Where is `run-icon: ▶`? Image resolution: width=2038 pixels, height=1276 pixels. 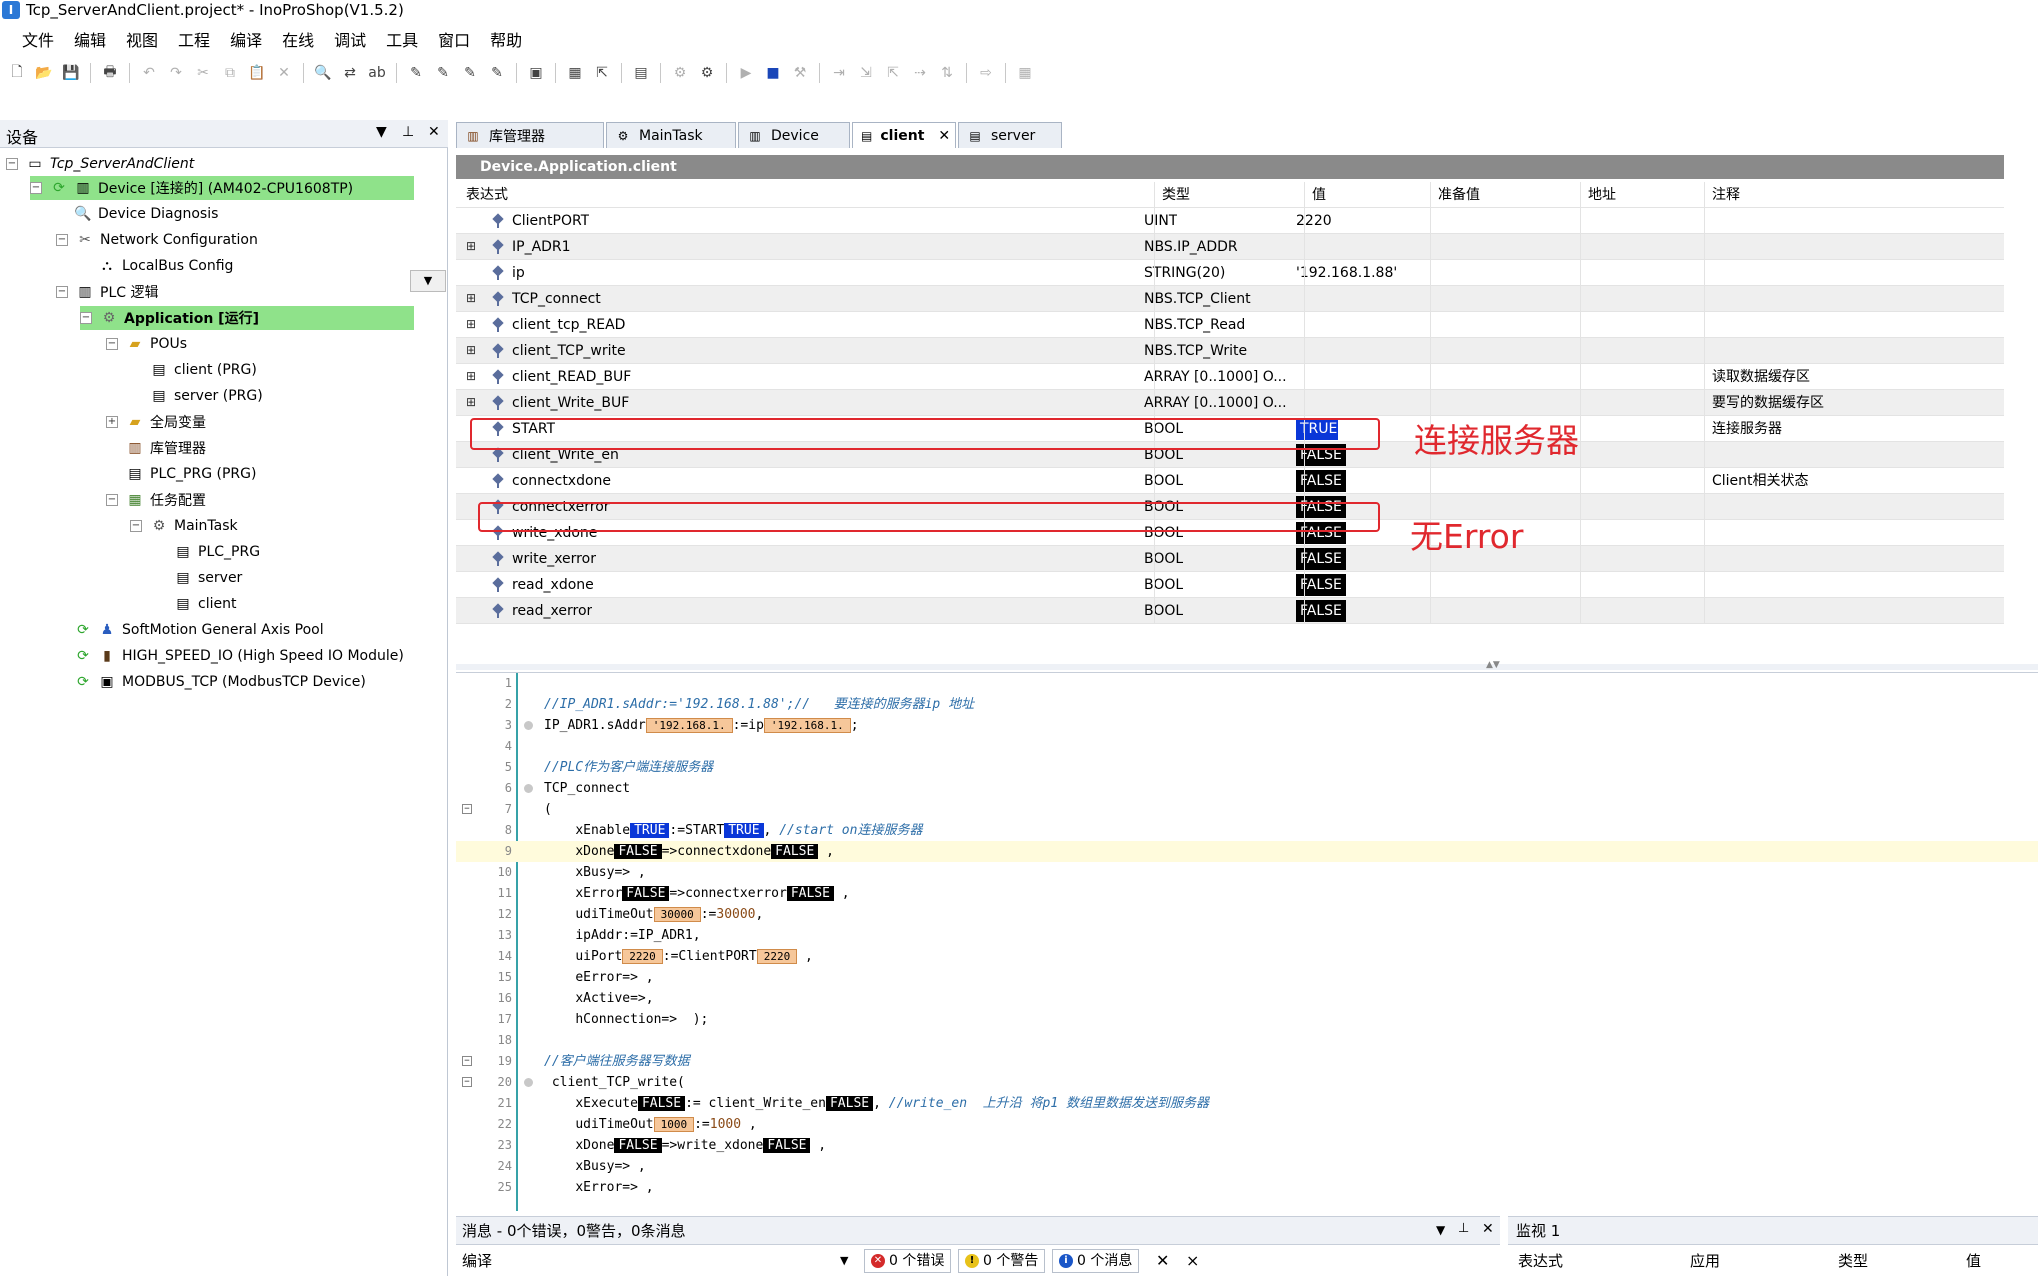
run-icon: ▶ is located at coordinates (746, 73).